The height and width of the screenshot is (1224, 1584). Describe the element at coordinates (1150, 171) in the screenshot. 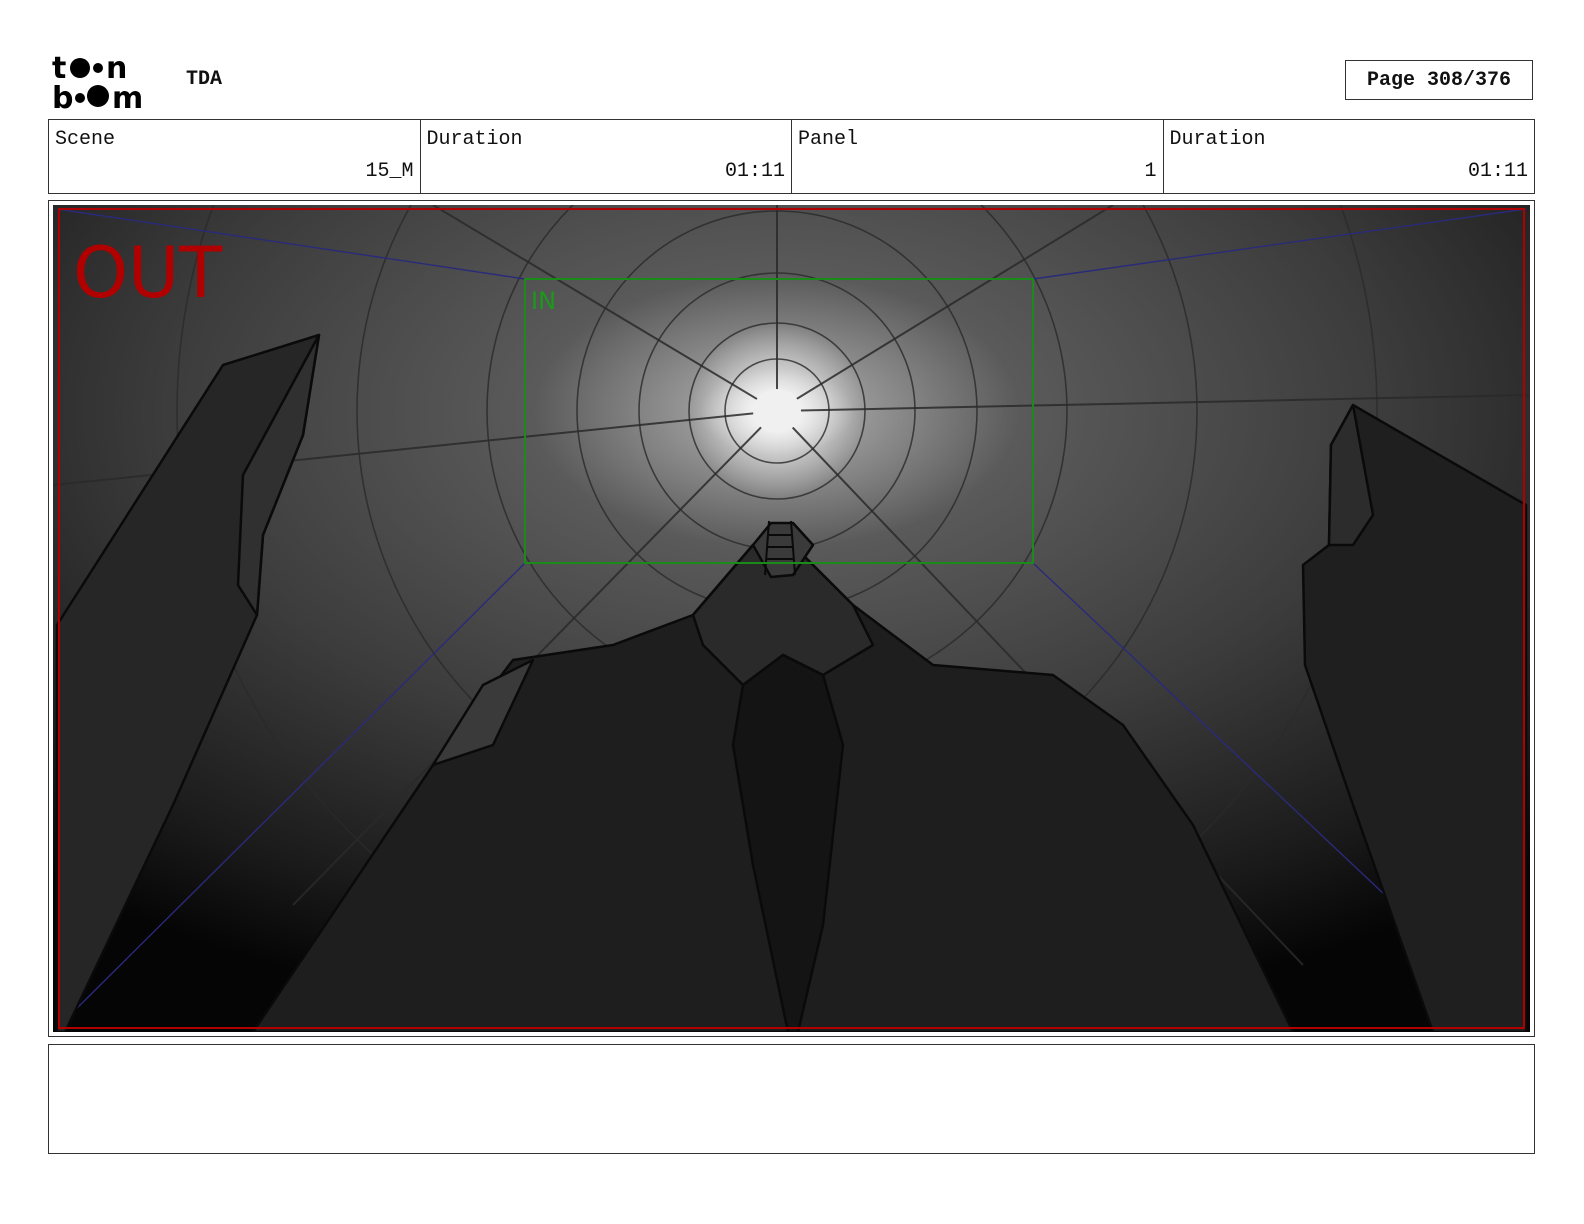

I see `panel-value: 1` at that location.